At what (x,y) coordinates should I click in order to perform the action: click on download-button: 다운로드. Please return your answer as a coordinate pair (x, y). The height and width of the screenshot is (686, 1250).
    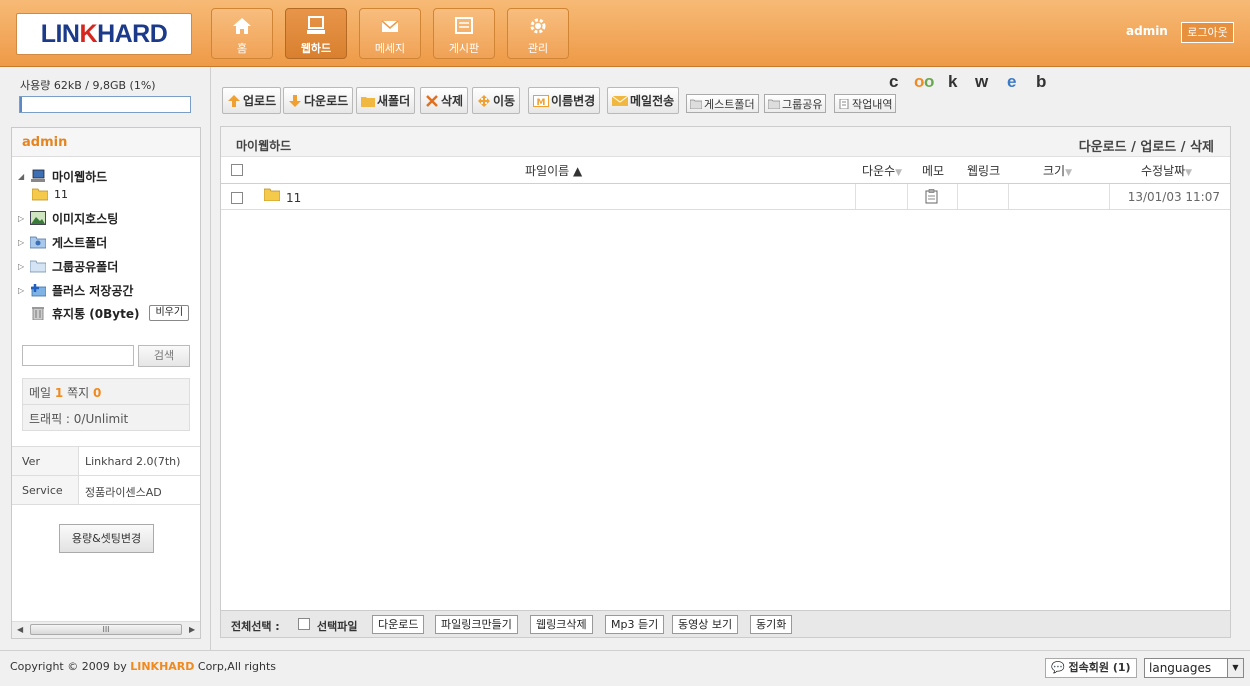
    Looking at the image, I should click on (318, 100).